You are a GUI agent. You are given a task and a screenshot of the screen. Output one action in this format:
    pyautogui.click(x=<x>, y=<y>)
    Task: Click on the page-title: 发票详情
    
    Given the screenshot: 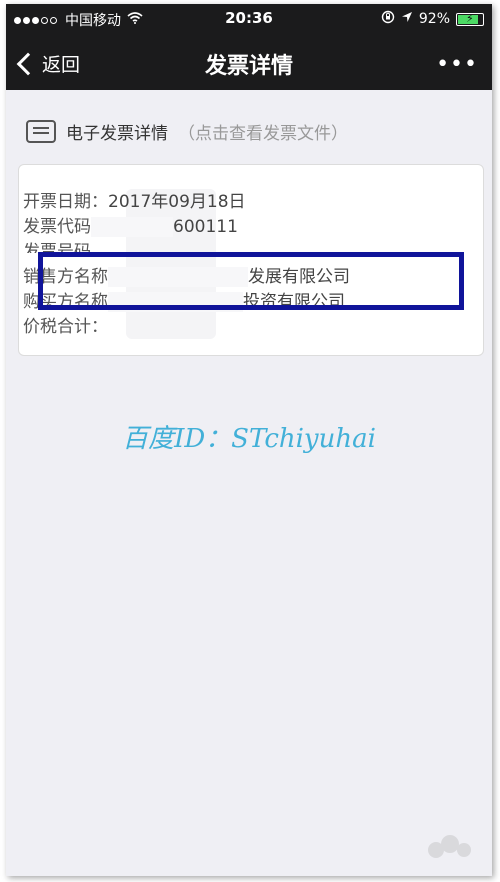 What is the action you would take?
    pyautogui.click(x=248, y=66)
    